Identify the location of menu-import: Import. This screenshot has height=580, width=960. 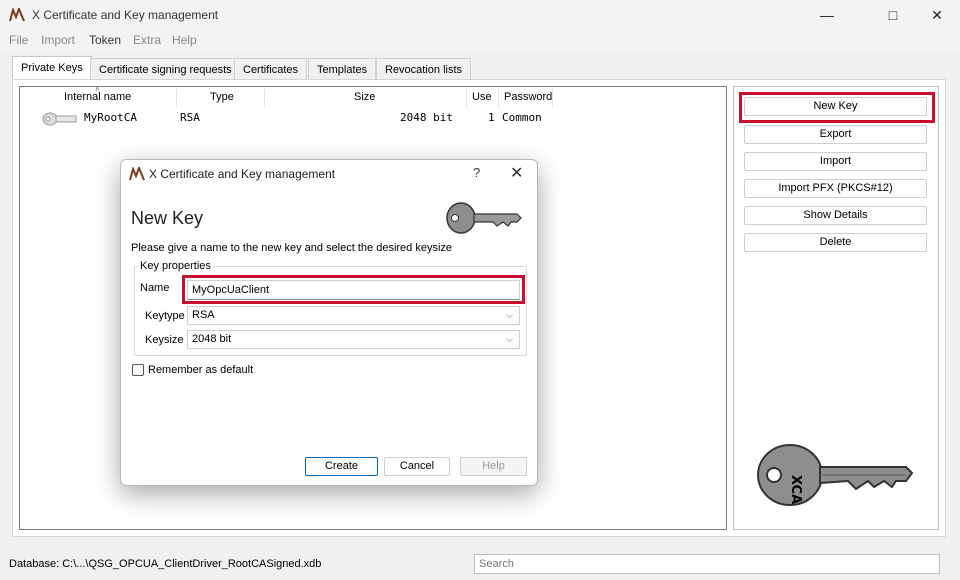
(58, 40).